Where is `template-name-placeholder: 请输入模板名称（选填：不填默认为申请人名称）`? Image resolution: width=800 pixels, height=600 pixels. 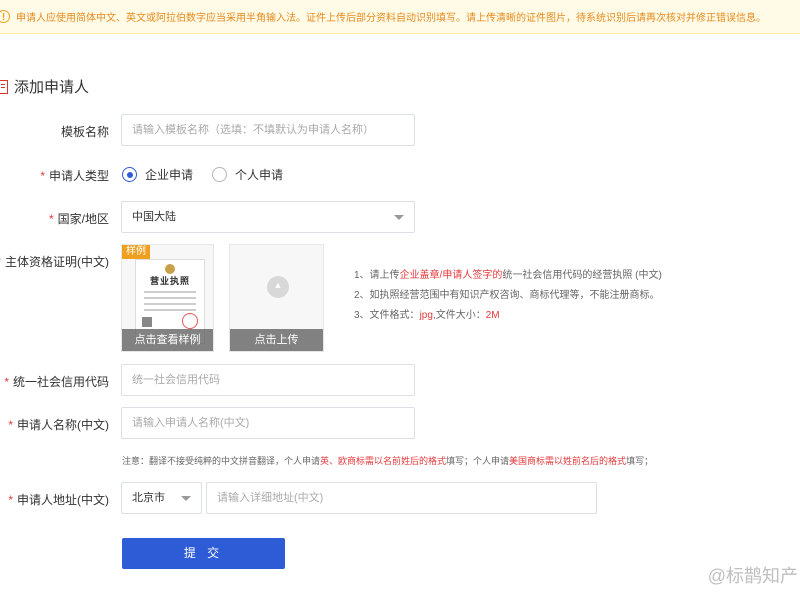 template-name-placeholder: 请输入模板名称（选填：不填默认为申请人名称） is located at coordinates (253, 130).